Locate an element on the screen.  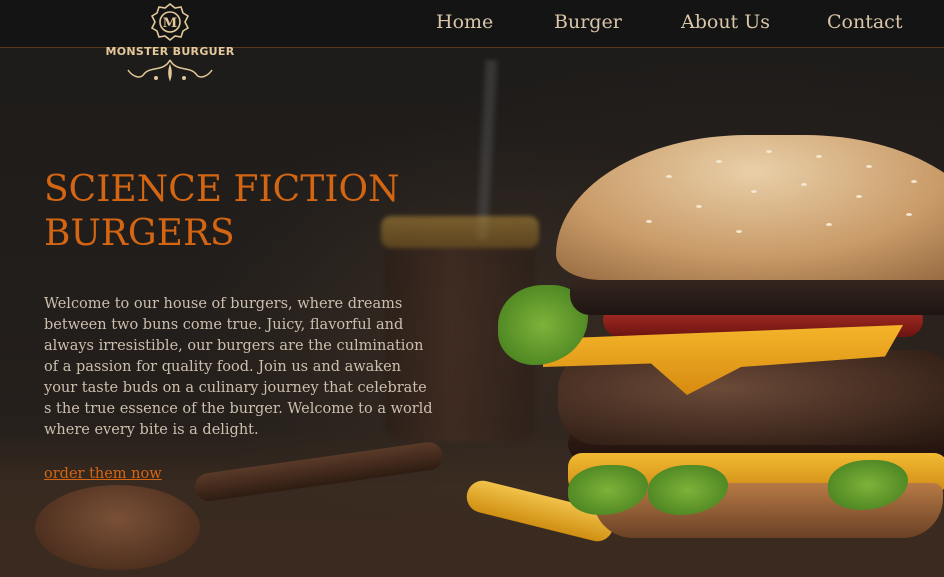
order-now-link: order them now is located at coordinates (103, 474).